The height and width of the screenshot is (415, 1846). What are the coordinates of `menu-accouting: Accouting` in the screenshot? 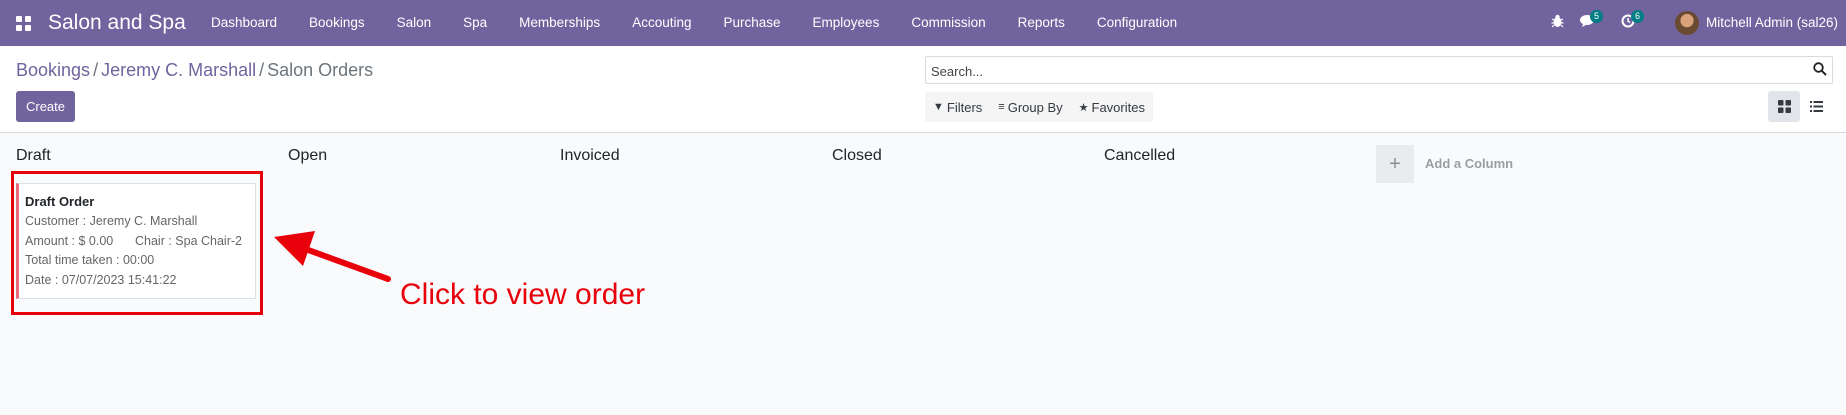 It's located at (661, 23).